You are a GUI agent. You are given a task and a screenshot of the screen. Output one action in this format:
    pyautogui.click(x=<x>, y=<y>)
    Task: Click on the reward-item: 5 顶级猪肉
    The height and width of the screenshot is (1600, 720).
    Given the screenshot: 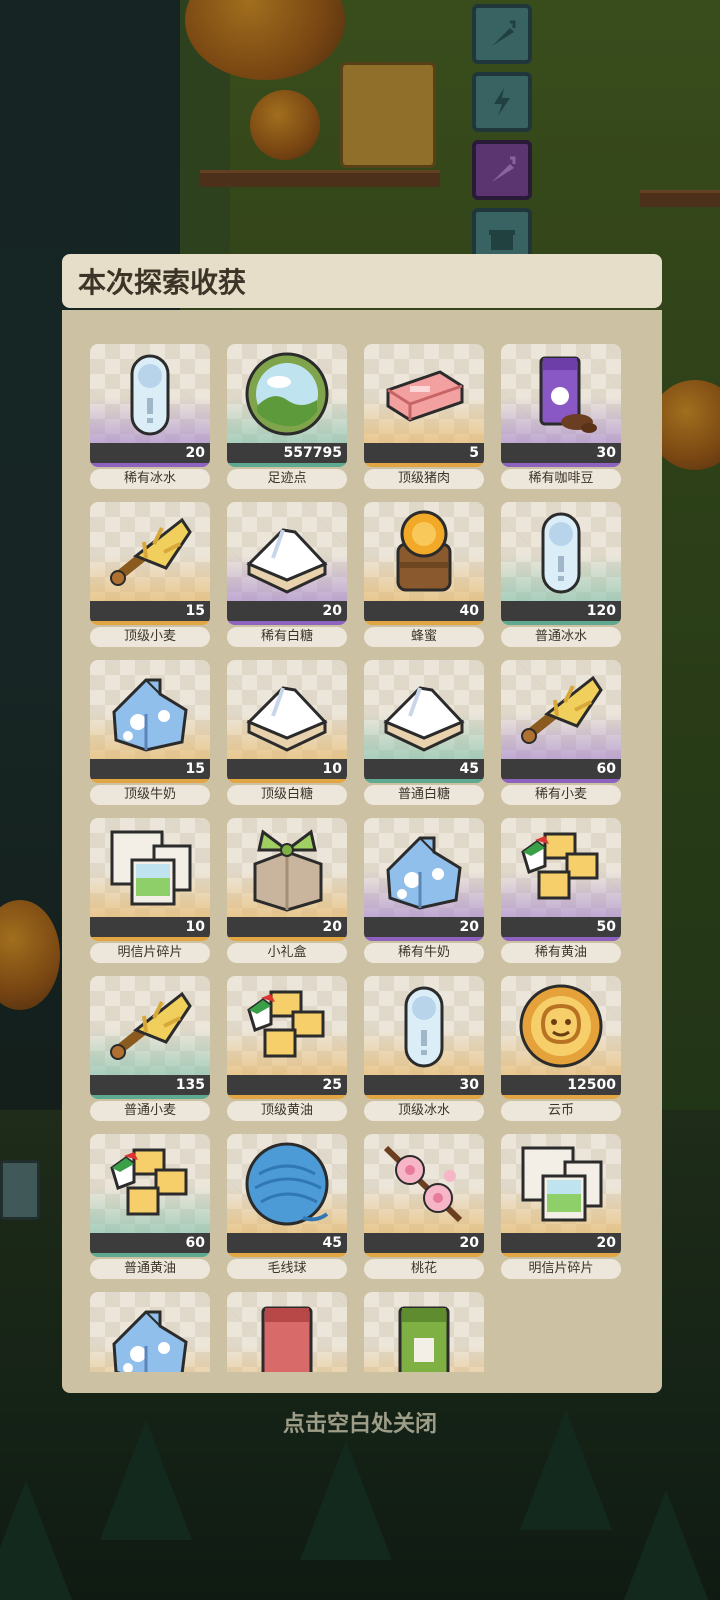 What is the action you would take?
    pyautogui.click(x=424, y=416)
    